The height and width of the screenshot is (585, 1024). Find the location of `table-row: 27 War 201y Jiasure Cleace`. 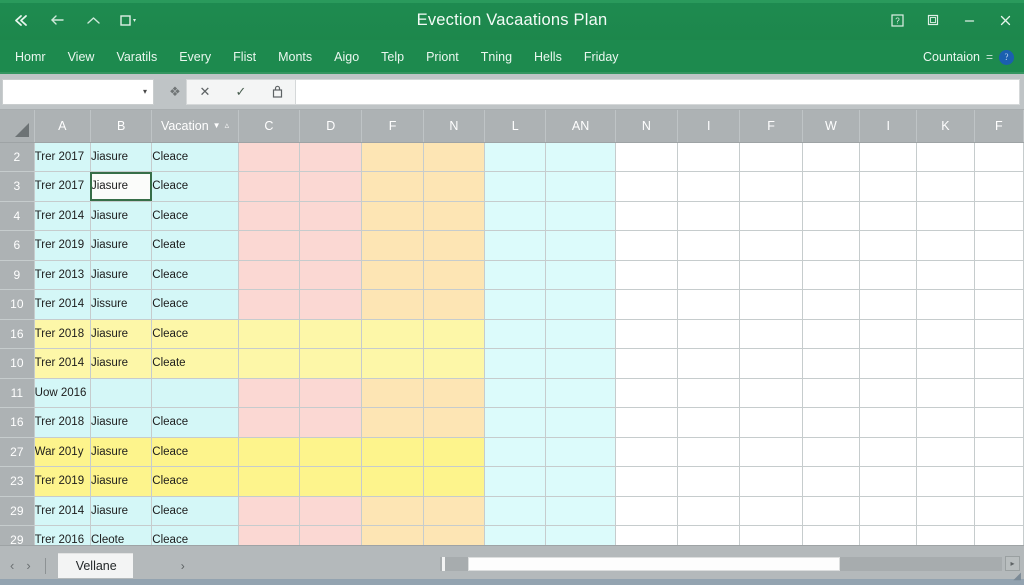

table-row: 27 War 201y Jiasure Cleace is located at coordinates (512, 452).